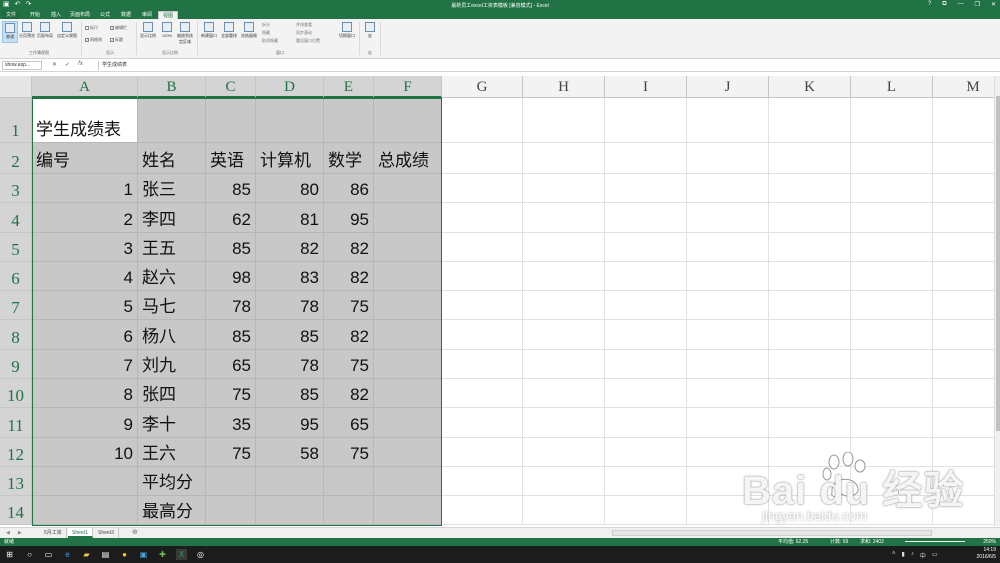 The width and height of the screenshot is (1000, 563). Describe the element at coordinates (200, 554) in the screenshot. I see `app2-icon: ◎` at that location.